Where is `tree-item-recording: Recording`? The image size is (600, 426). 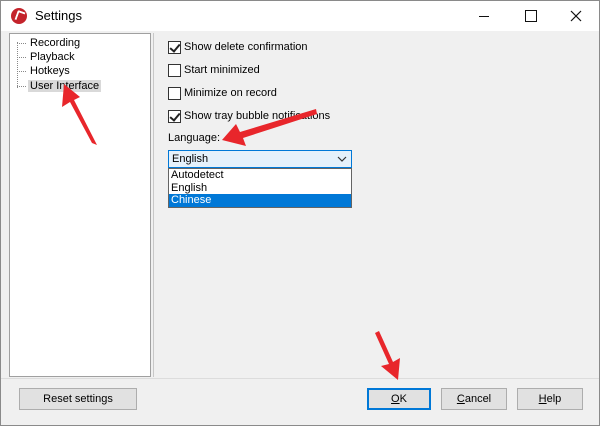
tree-item-recording: Recording is located at coordinates (49, 43).